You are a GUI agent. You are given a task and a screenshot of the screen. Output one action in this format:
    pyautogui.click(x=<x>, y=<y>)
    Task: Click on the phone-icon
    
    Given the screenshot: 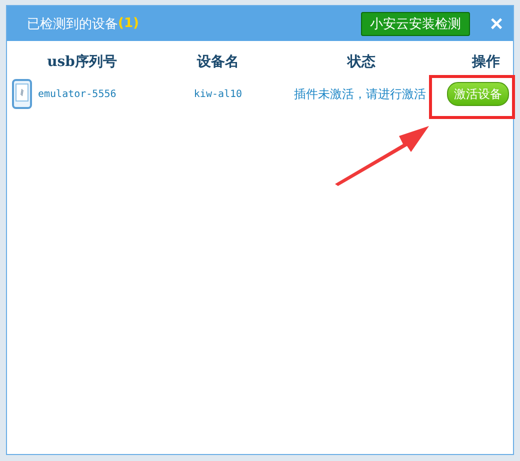 What is the action you would take?
    pyautogui.click(x=22, y=94)
    